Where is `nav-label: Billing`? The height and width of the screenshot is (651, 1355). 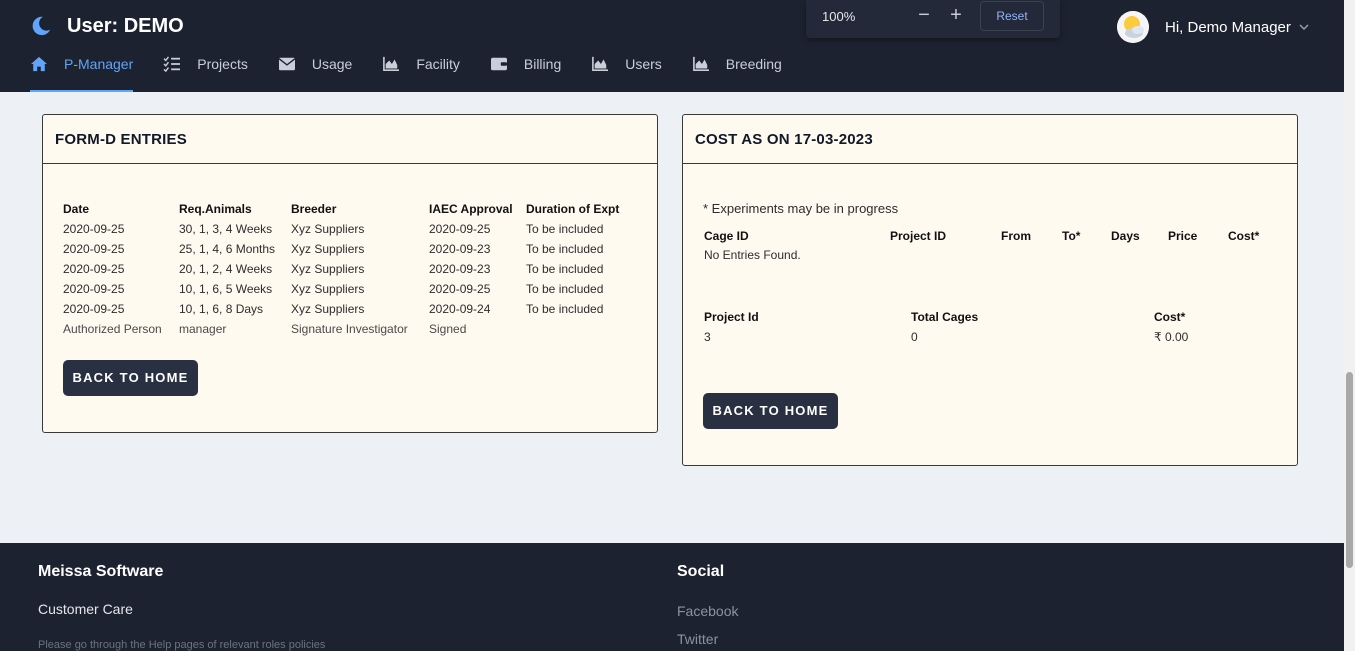
nav-label: Billing is located at coordinates (542, 64).